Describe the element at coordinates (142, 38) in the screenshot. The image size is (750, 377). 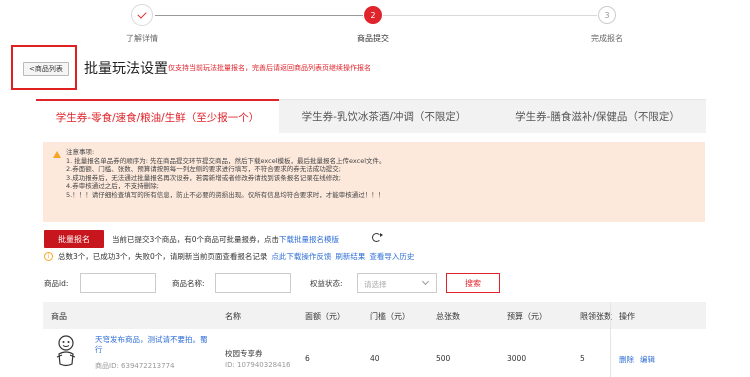
I see `step-1-label: 了解详情` at that location.